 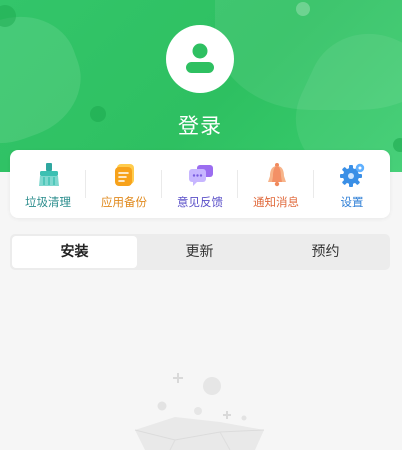 I want to click on feedback-icon, so click(x=201, y=175).